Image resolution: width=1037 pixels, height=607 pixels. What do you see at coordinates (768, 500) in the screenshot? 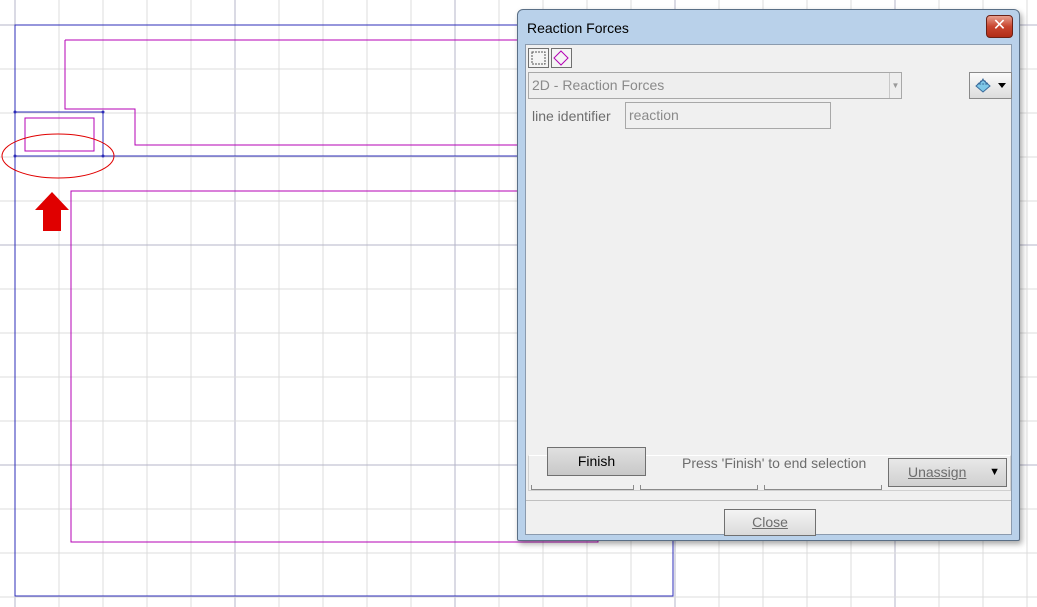
I see `divider` at bounding box center [768, 500].